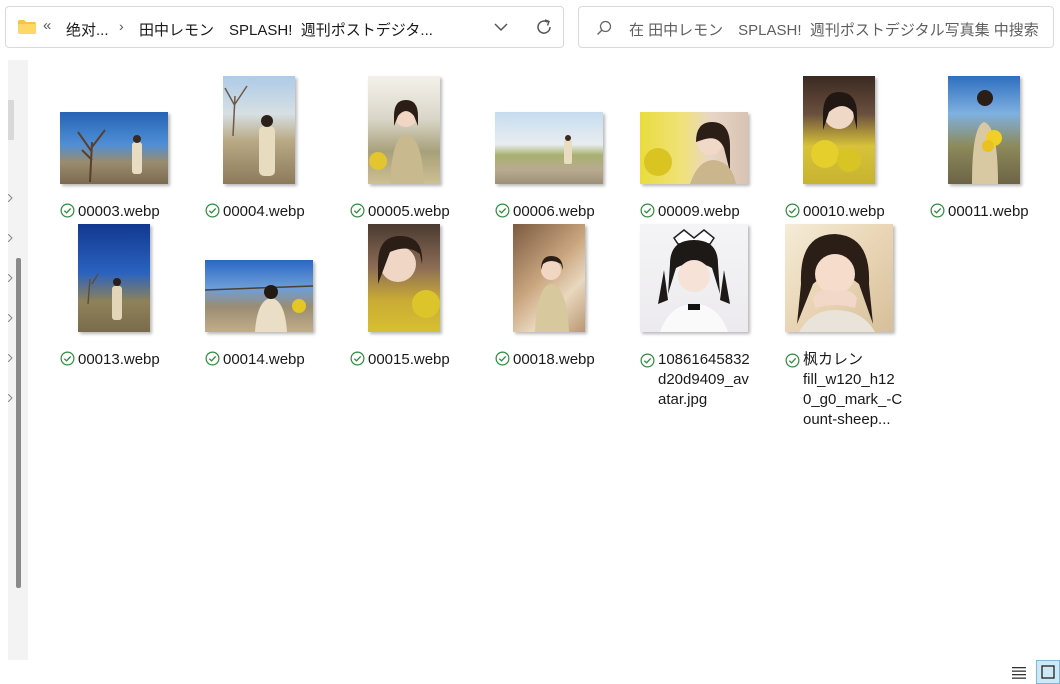  What do you see at coordinates (710, 380) in the screenshot?
I see `file-name: 10861645832 d20d9409_av atar.jpg` at bounding box center [710, 380].